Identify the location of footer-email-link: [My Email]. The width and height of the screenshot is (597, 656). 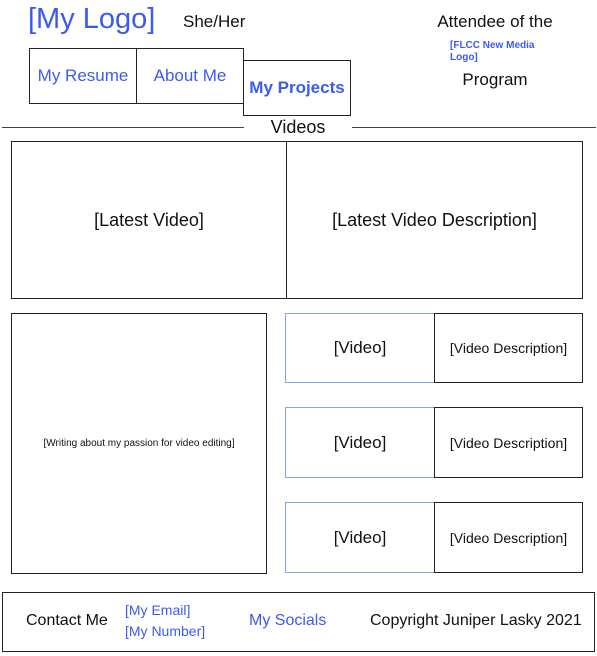
(157, 610).